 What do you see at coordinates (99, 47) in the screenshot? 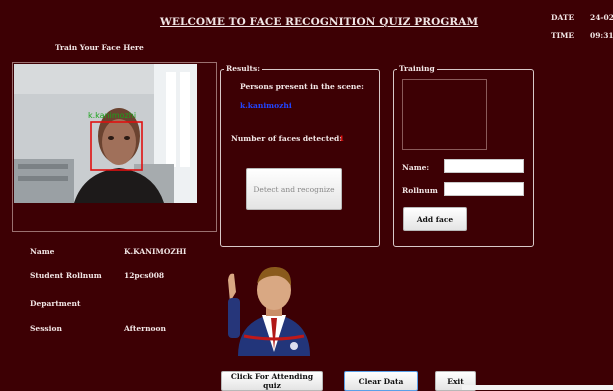
I see `train-subtitle: Train Your Face Here` at bounding box center [99, 47].